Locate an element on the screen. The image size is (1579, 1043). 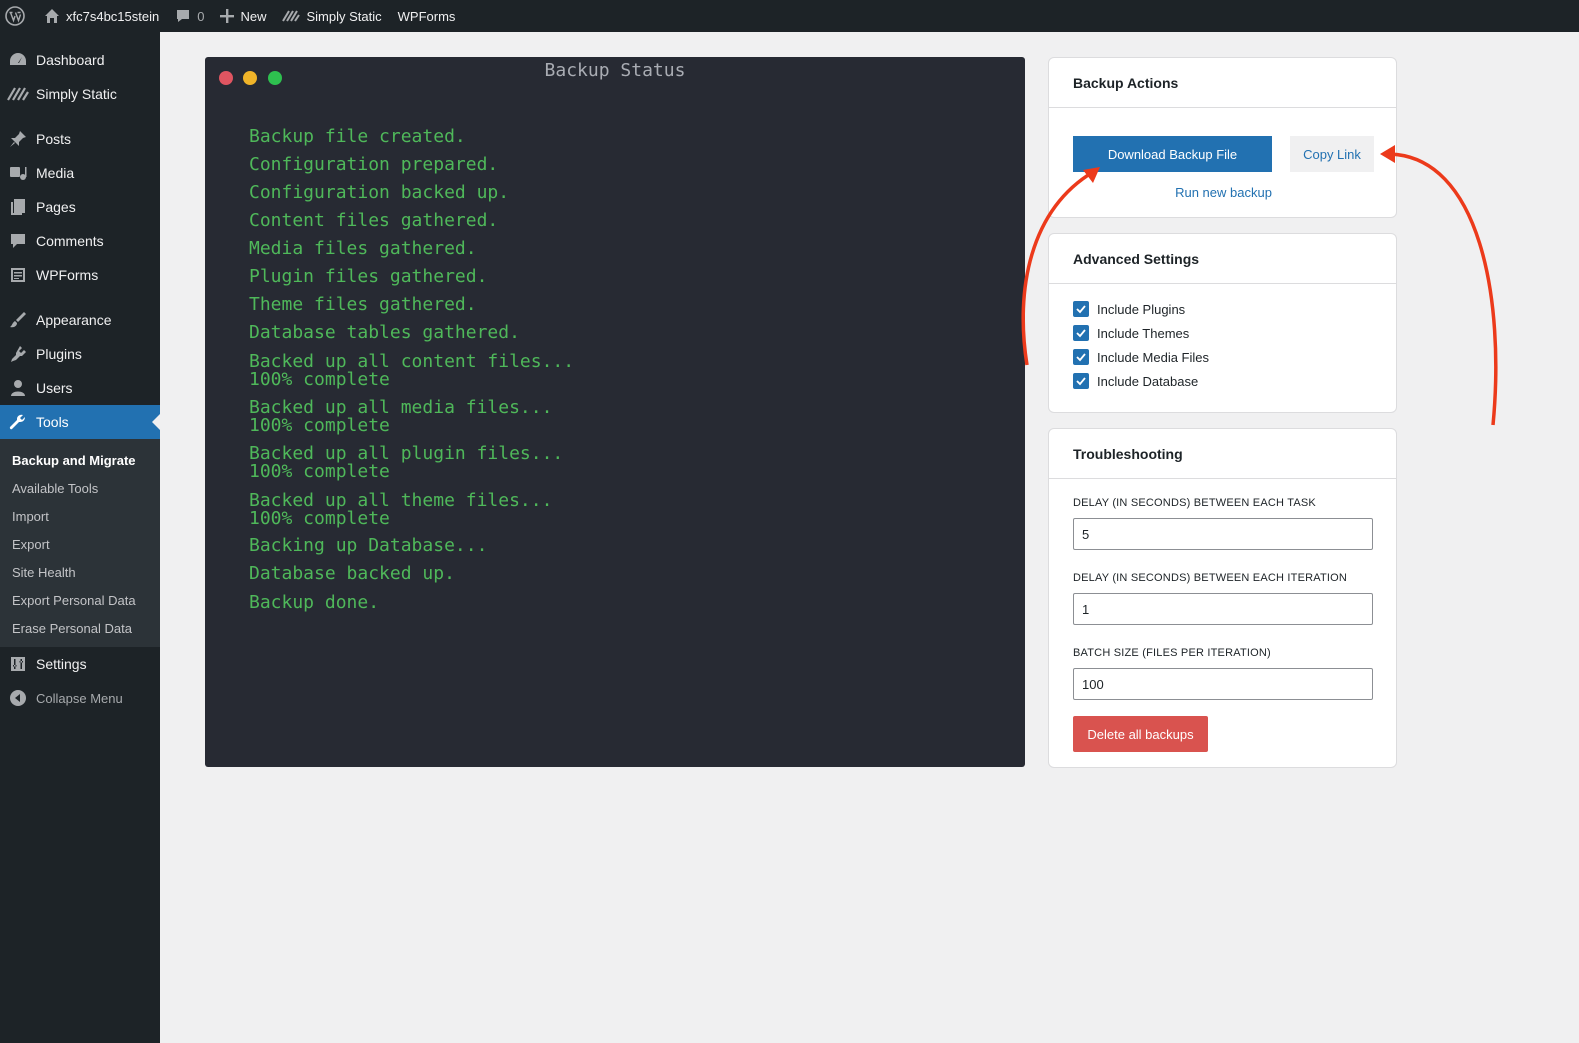
simply-static-link: Simply Static is located at coordinates (331, 16).